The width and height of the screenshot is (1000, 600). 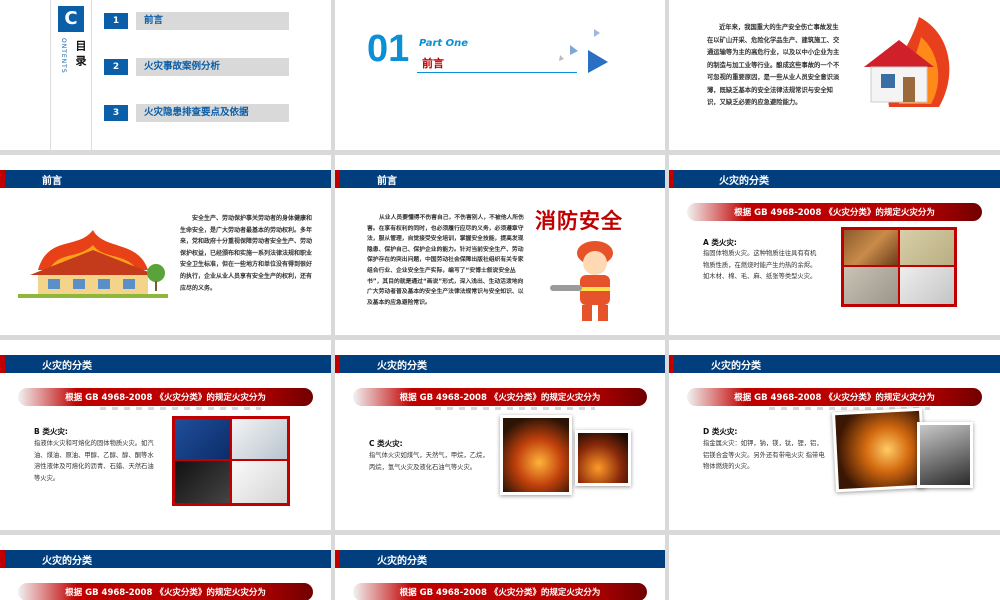 I want to click on part-label: Part One, so click(x=444, y=43).